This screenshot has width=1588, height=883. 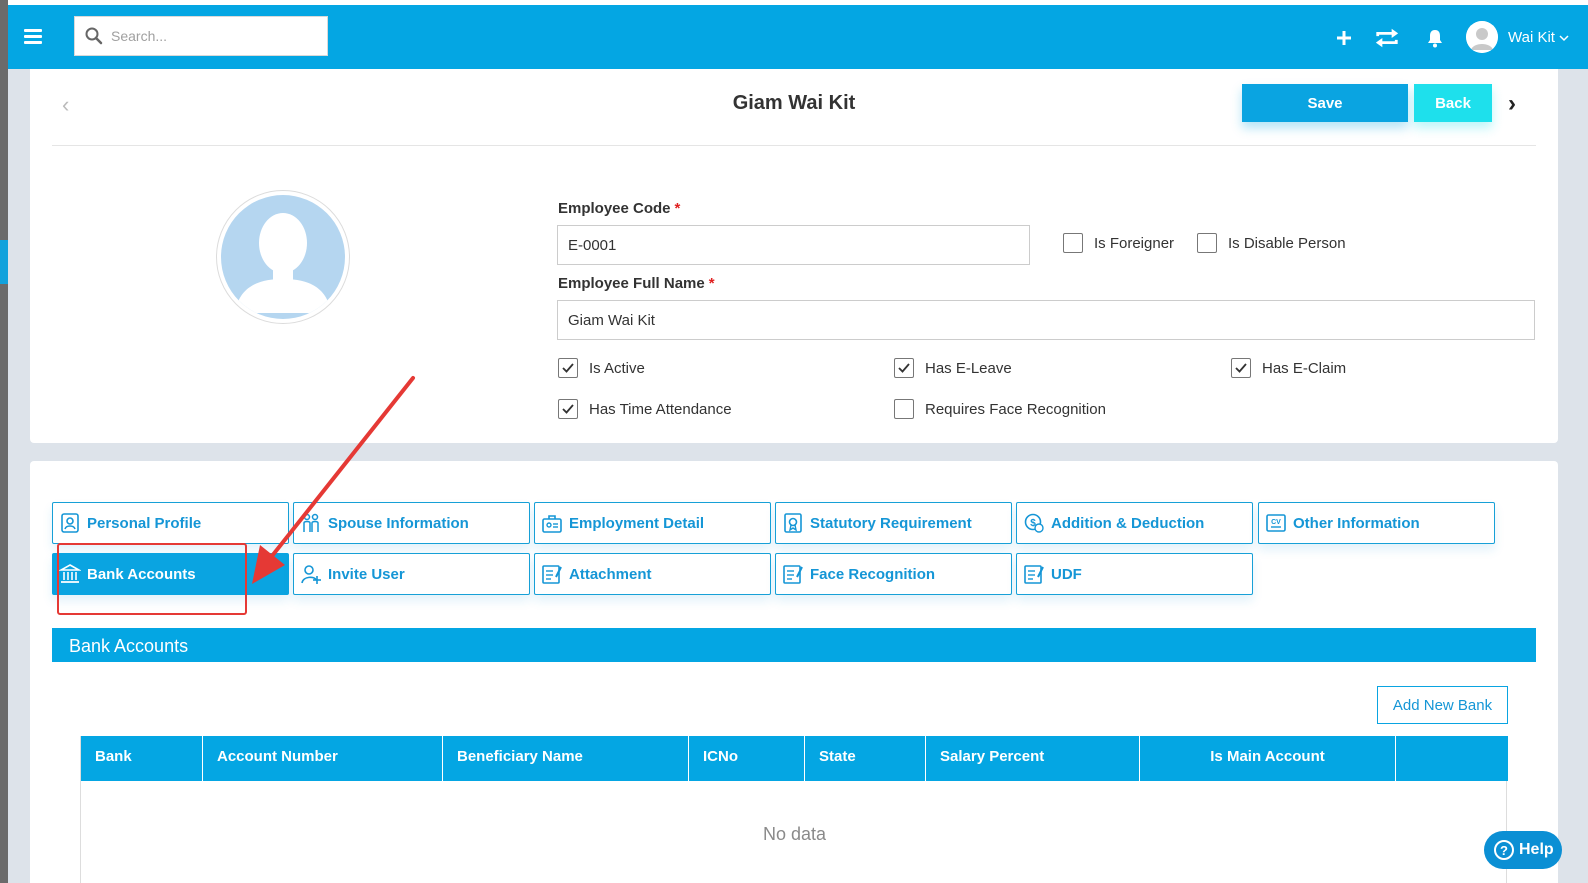 I want to click on user-avatar, so click(x=1482, y=37).